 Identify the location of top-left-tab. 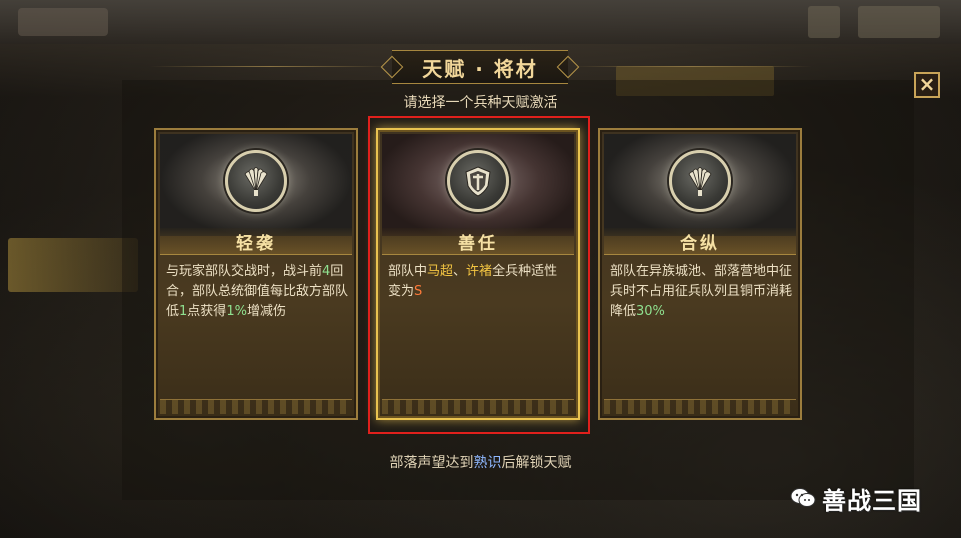
(63, 22).